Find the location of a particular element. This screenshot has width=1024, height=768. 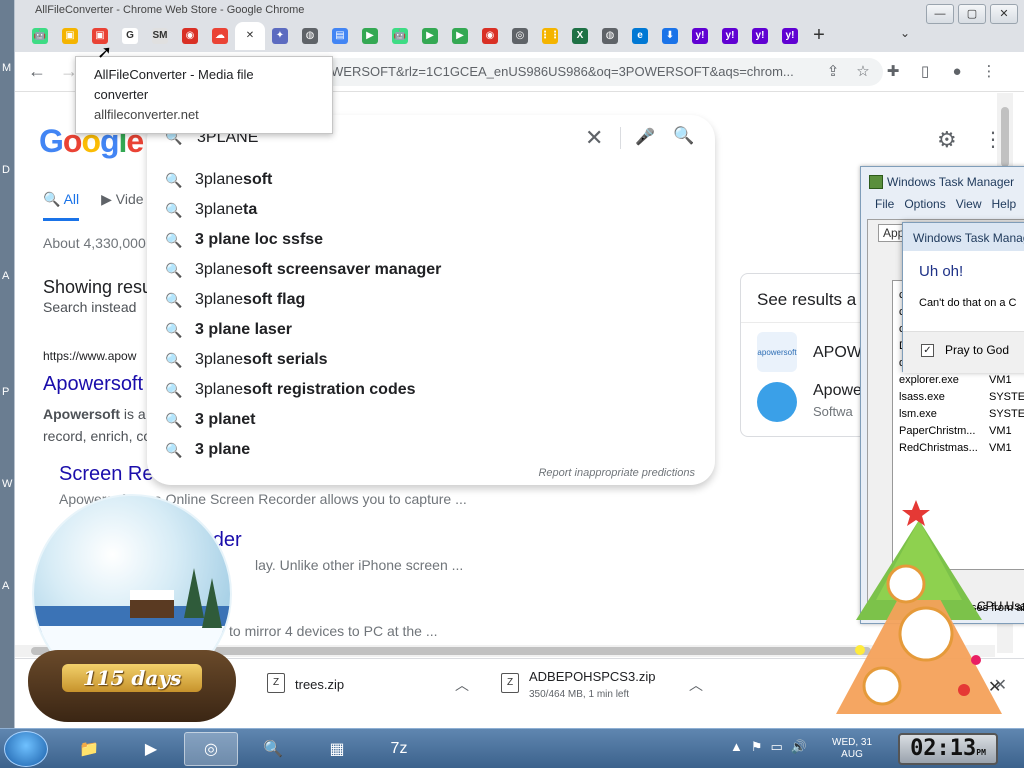

share-icon: ⇪ is located at coordinates (833, 72).